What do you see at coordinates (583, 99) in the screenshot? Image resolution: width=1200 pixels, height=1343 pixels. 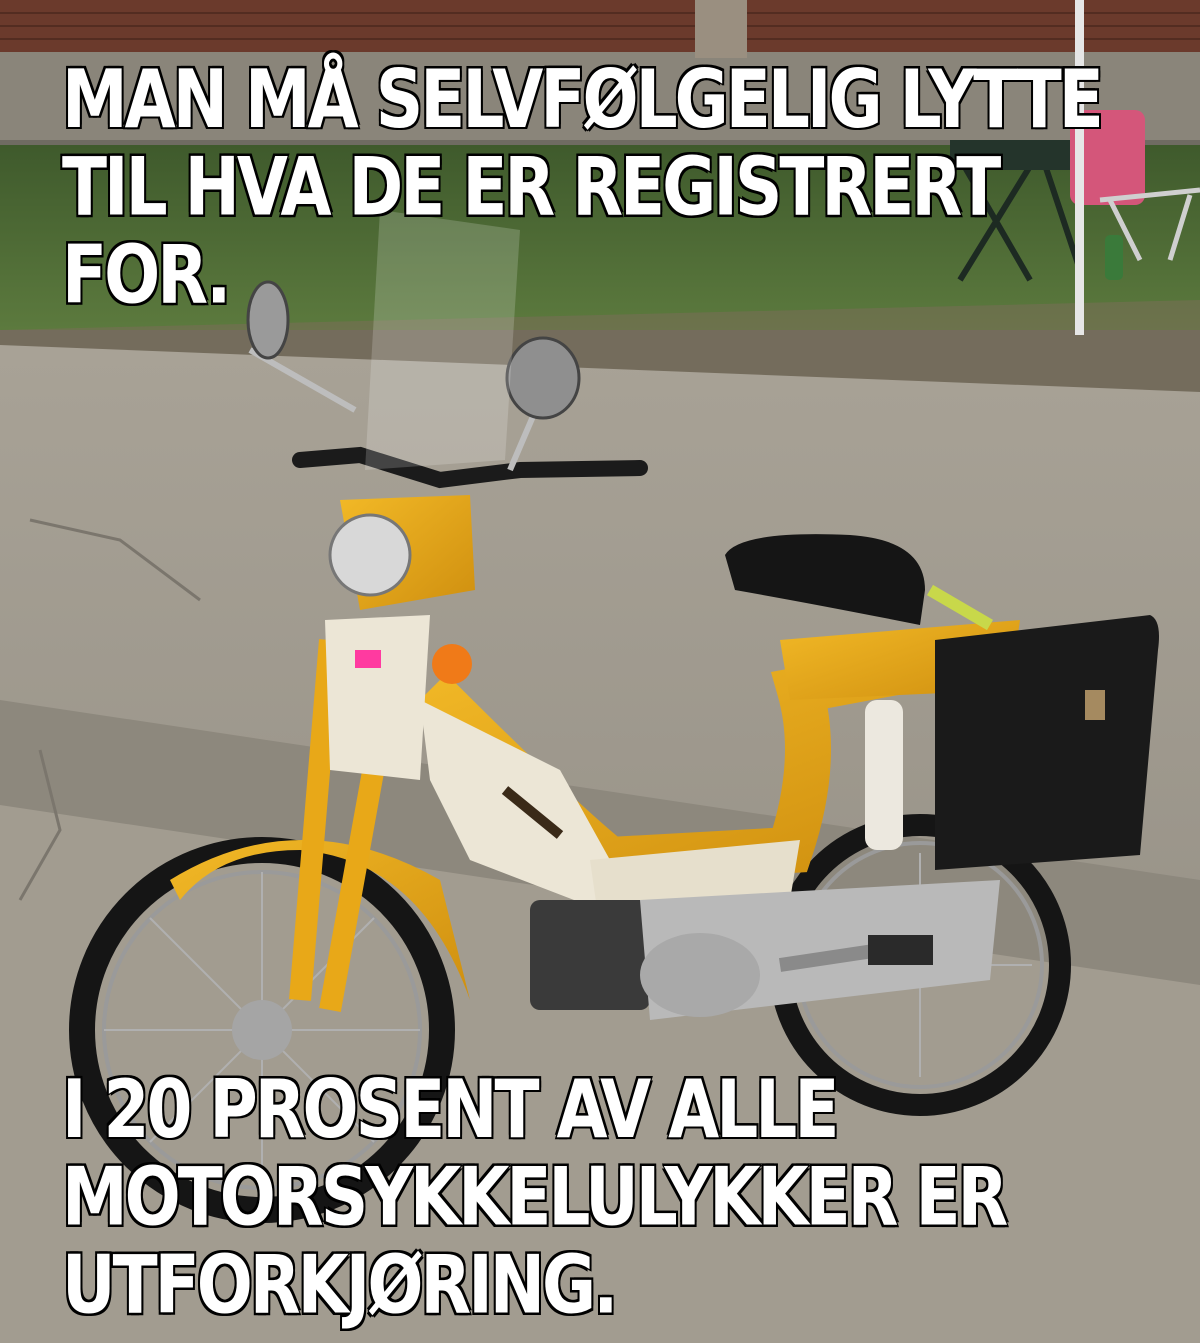 I see `caption-top-line: MAN MÅ SELVFØLGELIG LYTTE` at bounding box center [583, 99].